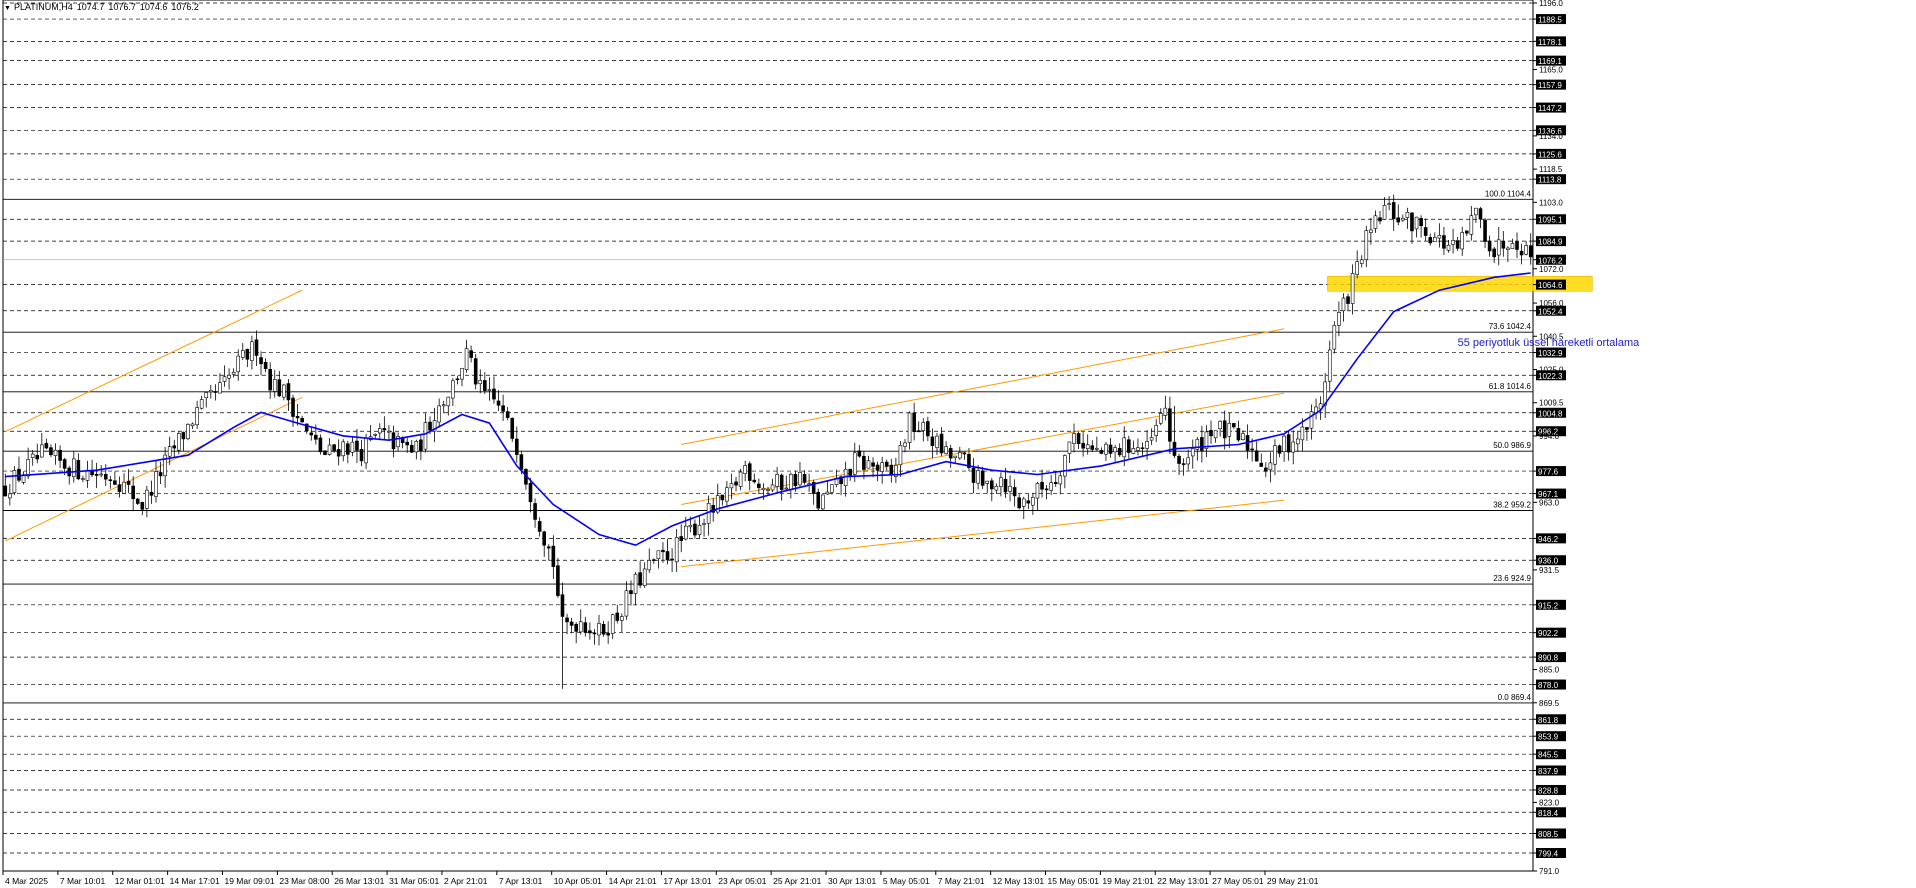 This screenshot has width=1916, height=888. What do you see at coordinates (1549, 436) in the screenshot?
I see `y-tick-label: 994.0` at bounding box center [1549, 436].